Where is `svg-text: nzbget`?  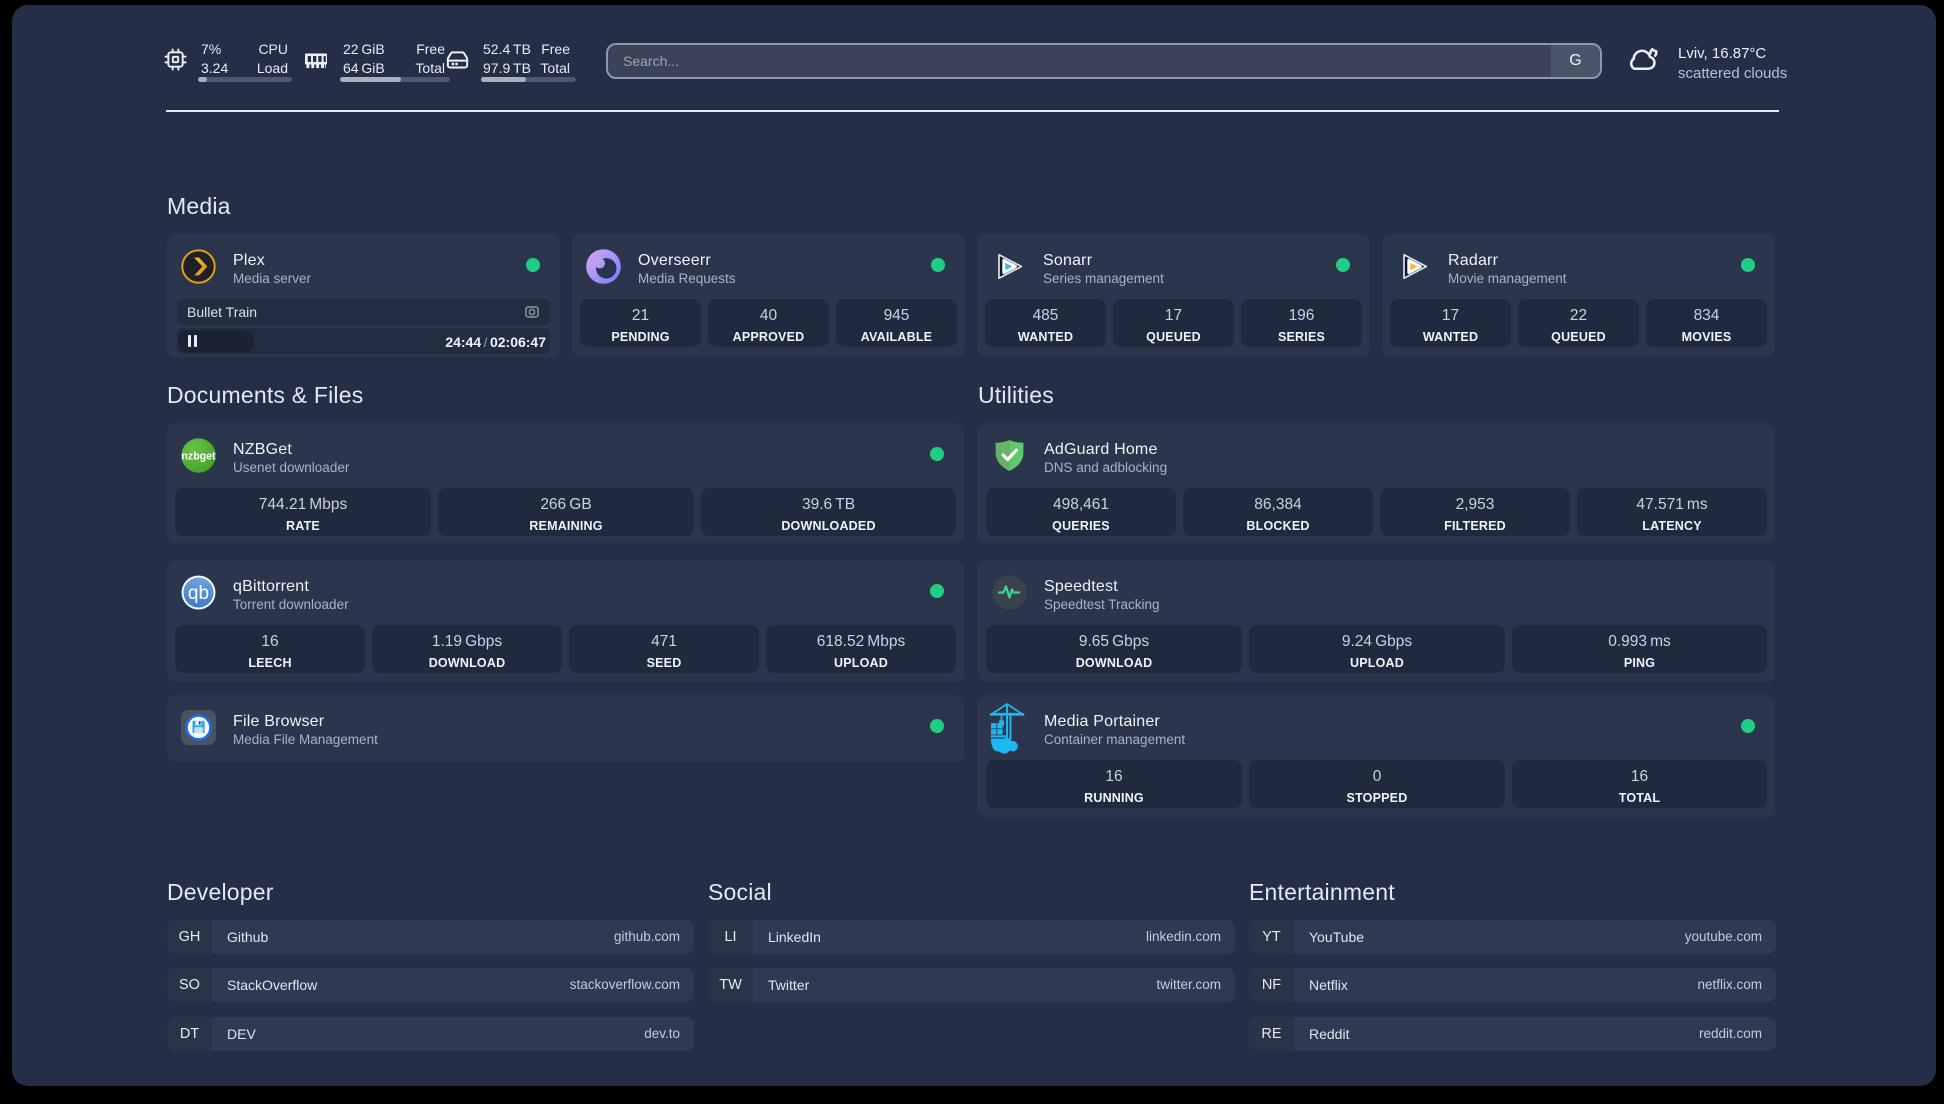 svg-text: nzbget is located at coordinates (198, 456).